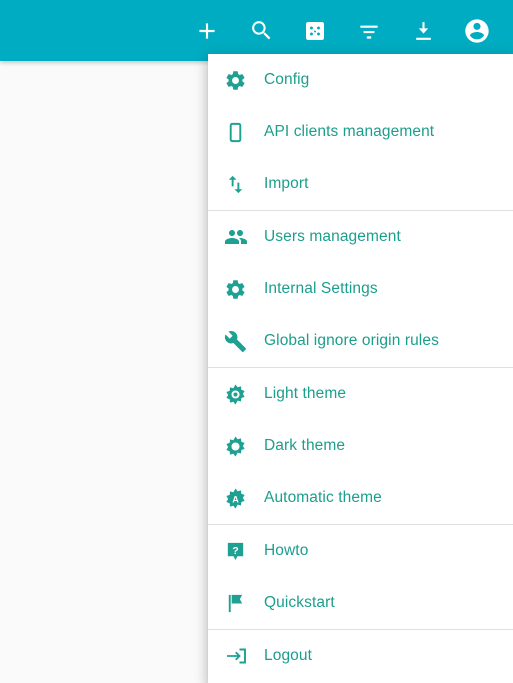 The height and width of the screenshot is (683, 513). Describe the element at coordinates (305, 394) in the screenshot. I see `menu-item-label: Light theme` at that location.